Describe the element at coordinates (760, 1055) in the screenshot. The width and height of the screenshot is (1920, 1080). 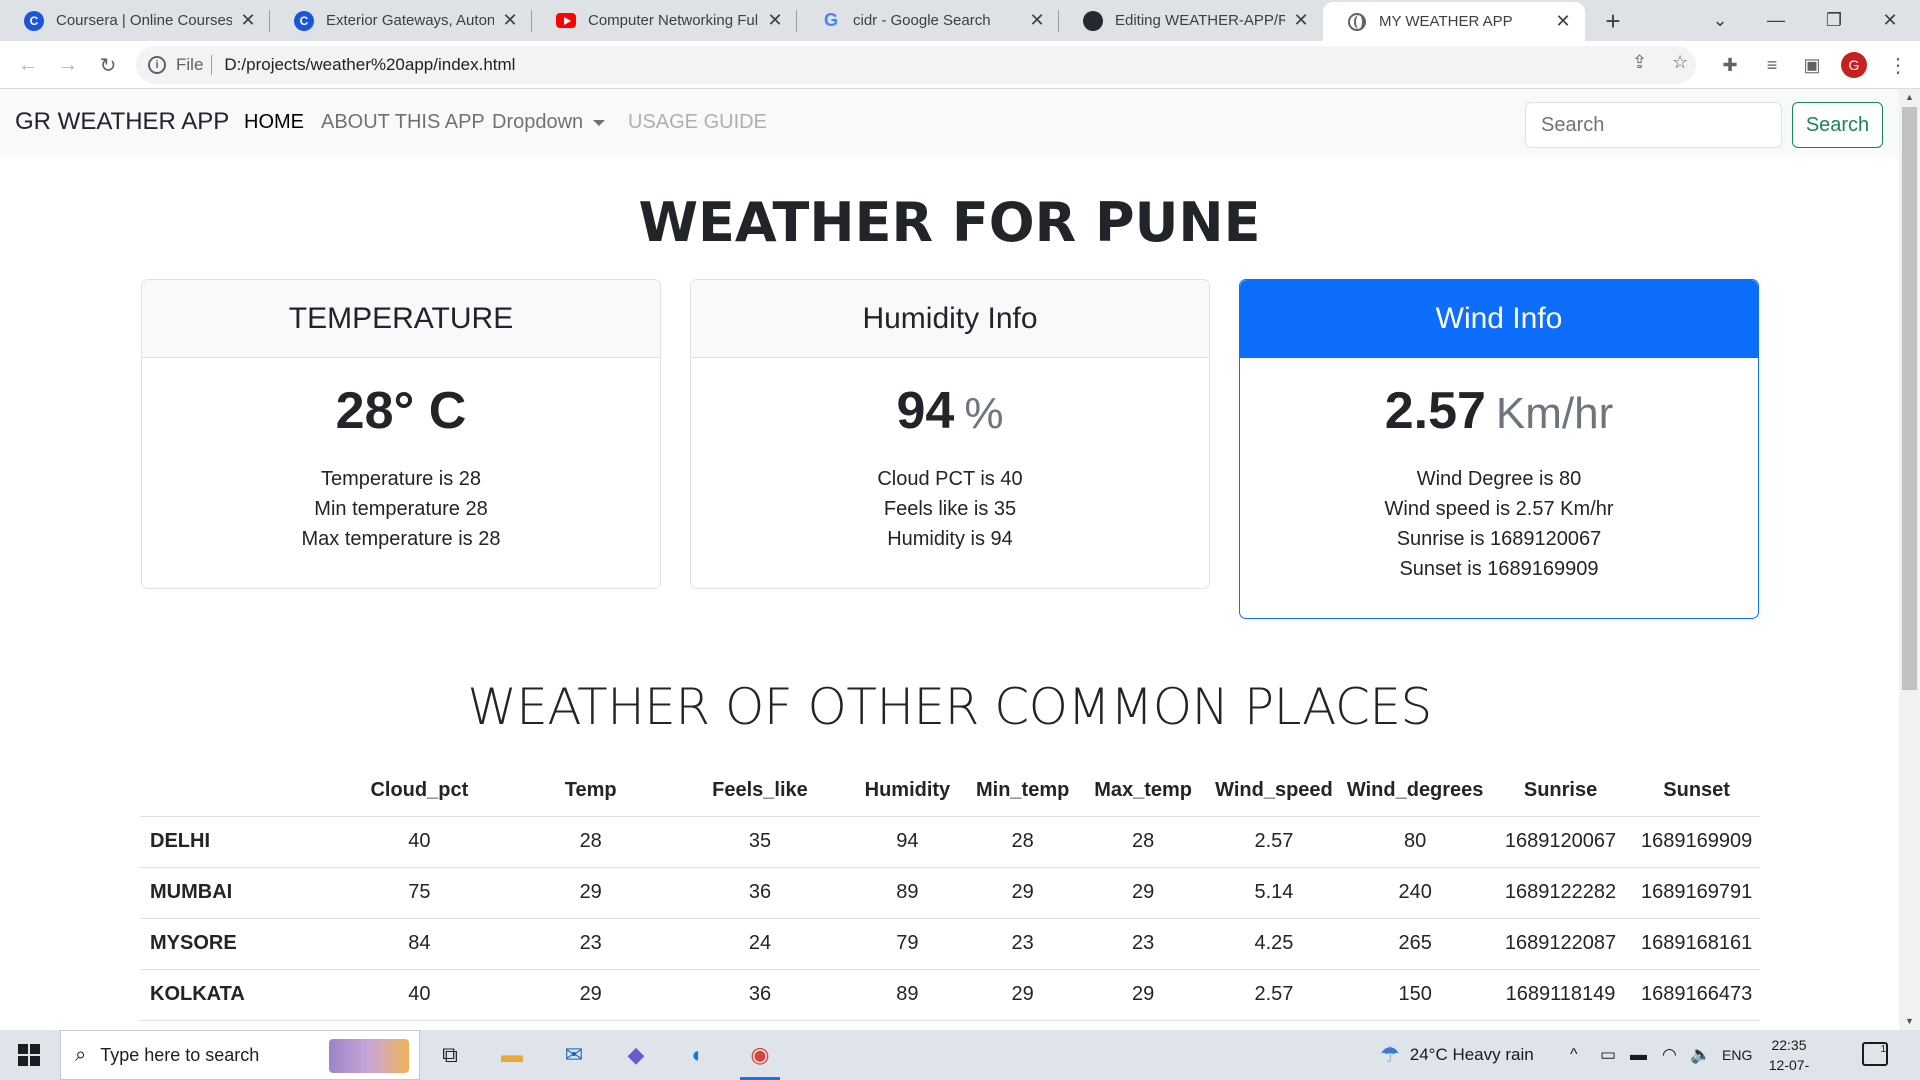
I see `chrome-icon: ◉` at that location.